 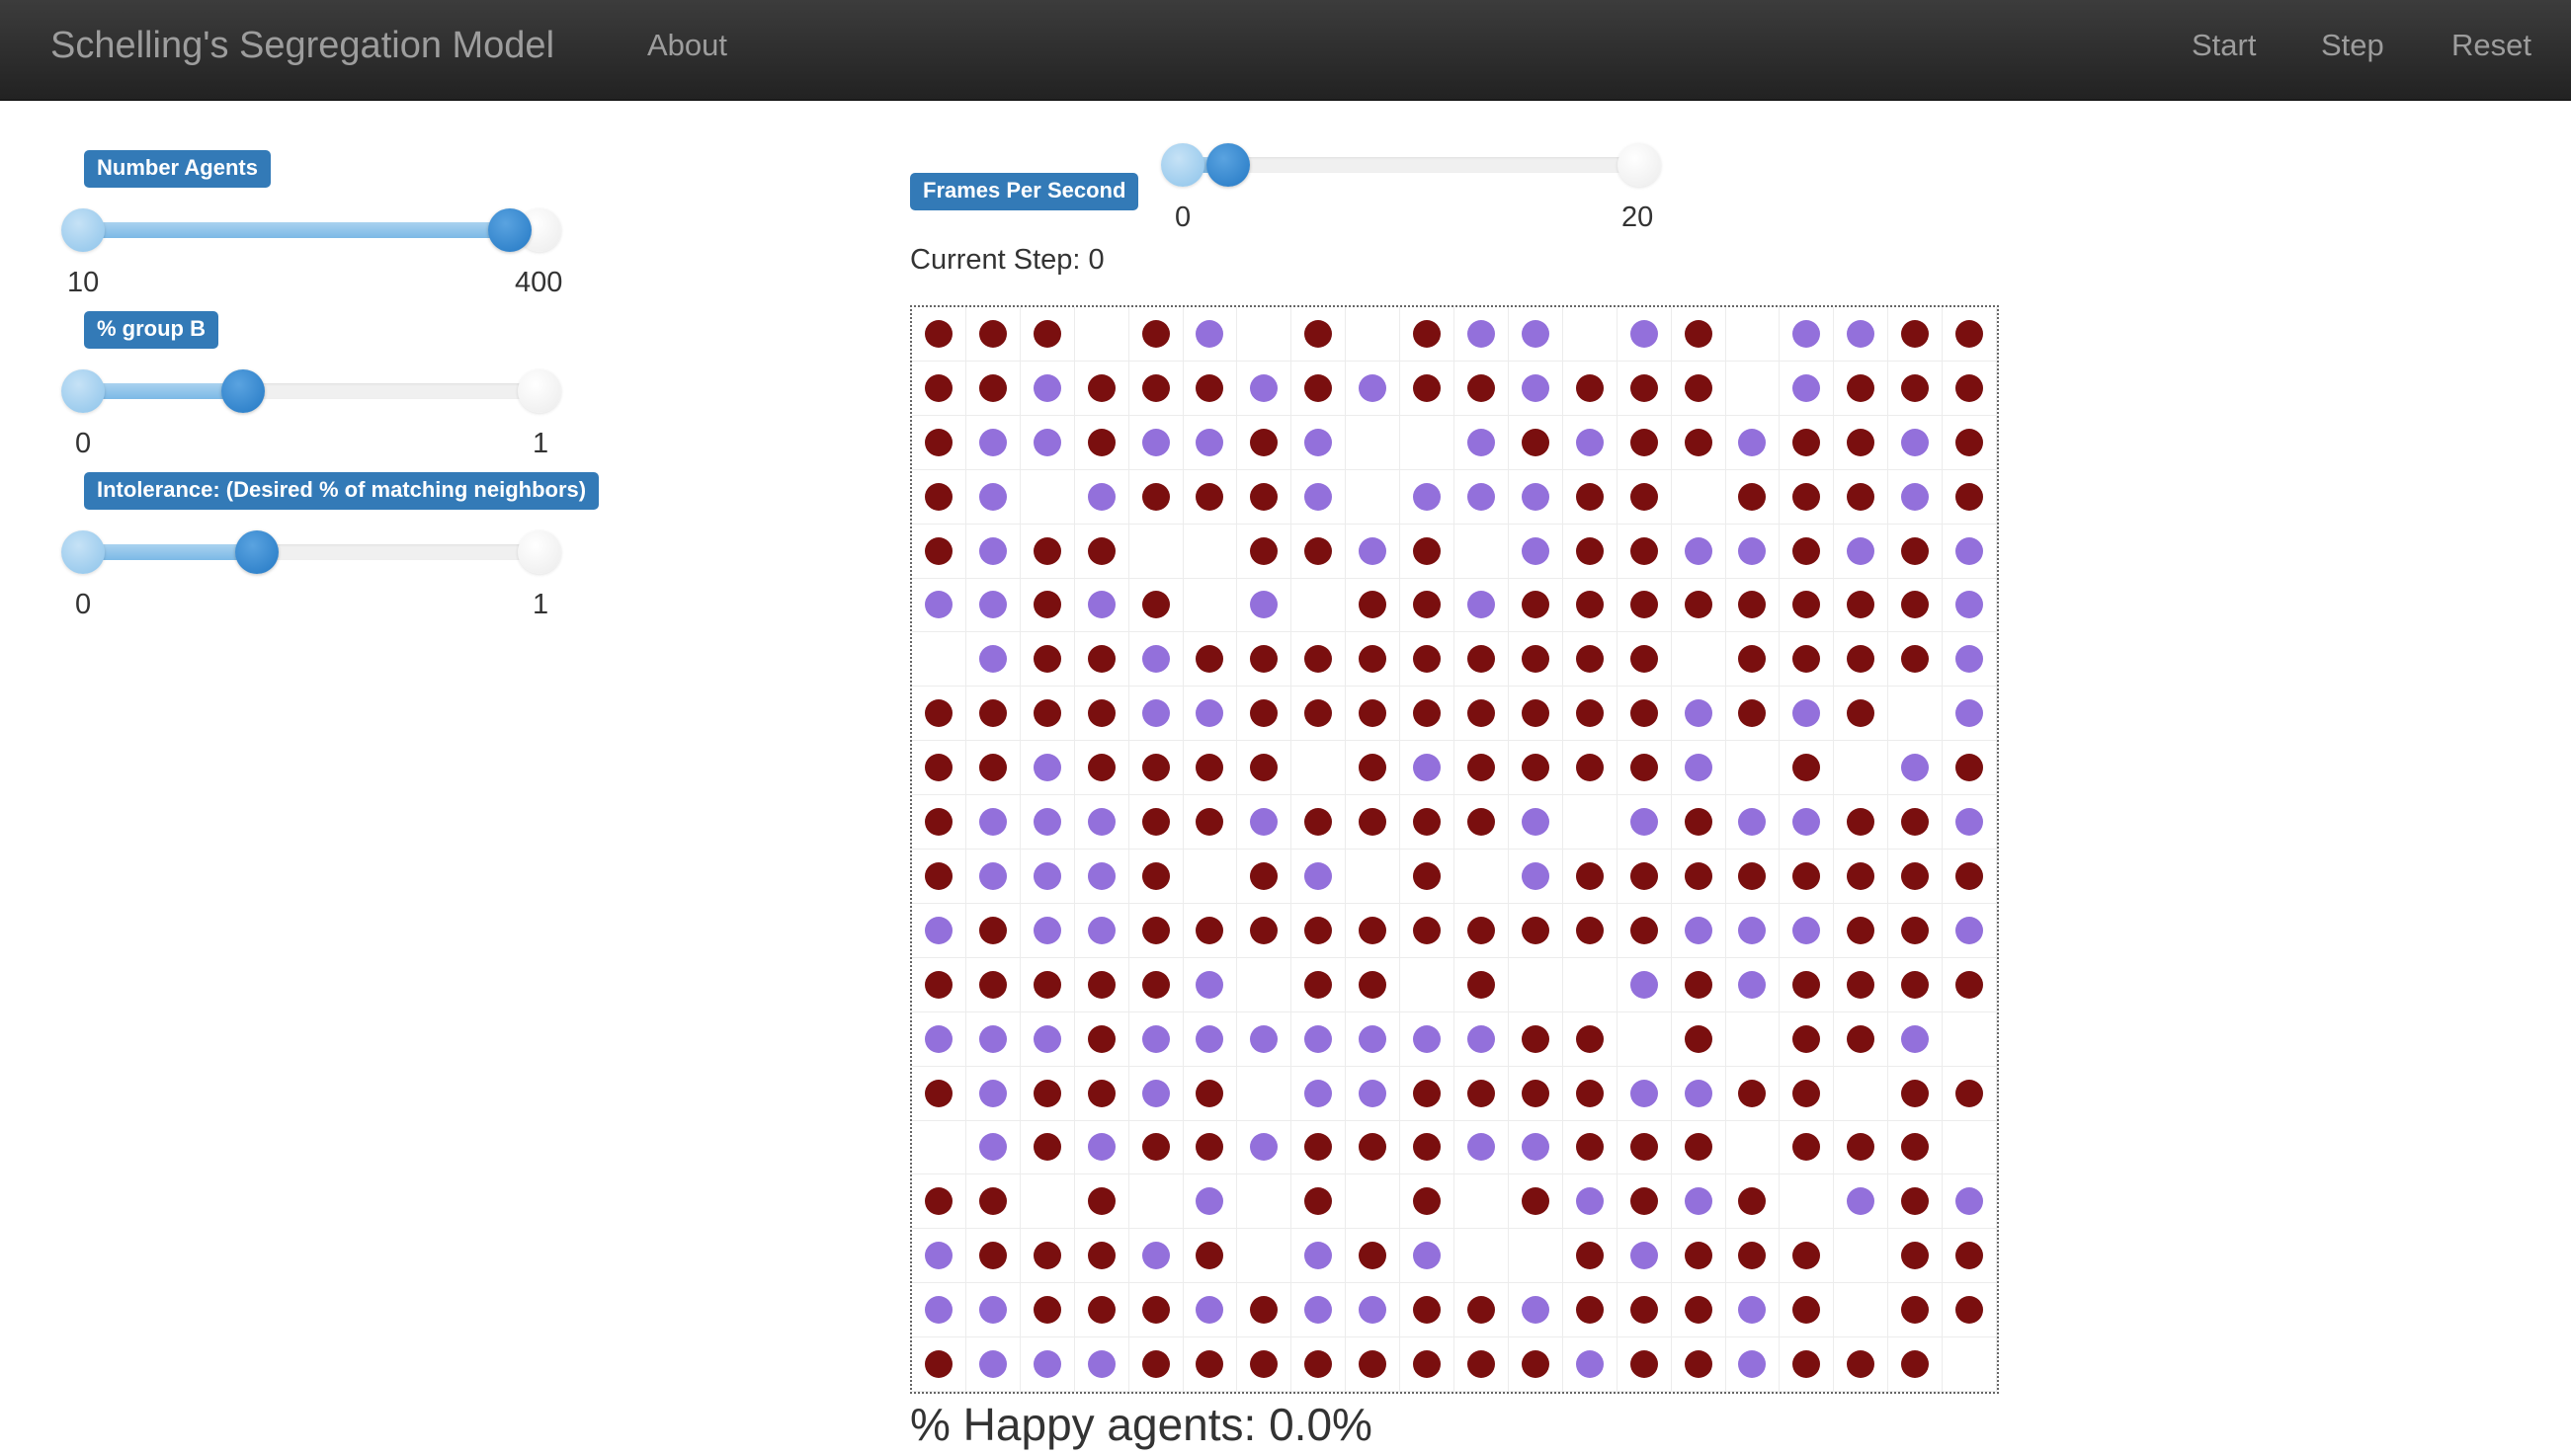 What do you see at coordinates (302, 45) in the screenshot?
I see `app-title: Schelling's Segregation Model` at bounding box center [302, 45].